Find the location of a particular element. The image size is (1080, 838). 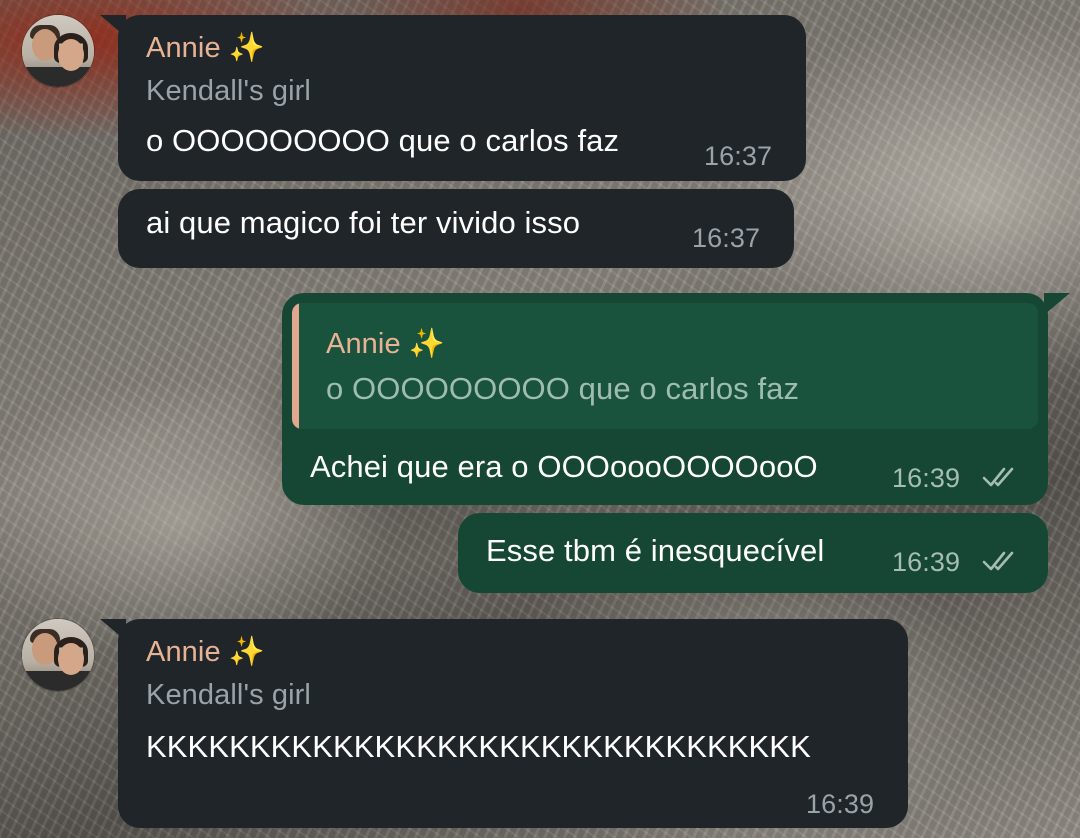

message-text: KKKKKKKKKKKKKKKKKKKKKKKKKKKKKKKK is located at coordinates (478, 746).